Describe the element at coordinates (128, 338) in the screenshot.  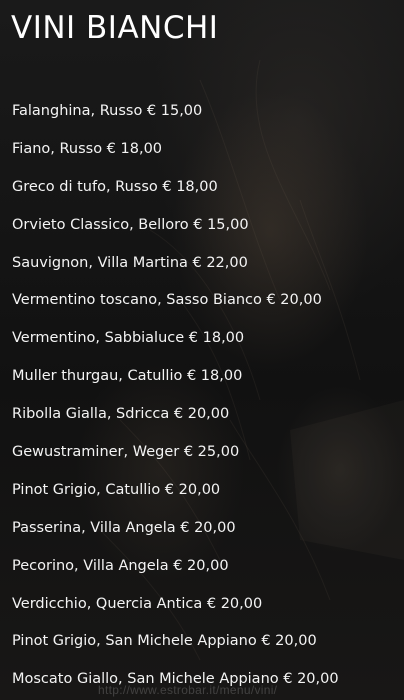
I see `wine-item: Vermentino, Sabbialuce € 18,00` at that location.